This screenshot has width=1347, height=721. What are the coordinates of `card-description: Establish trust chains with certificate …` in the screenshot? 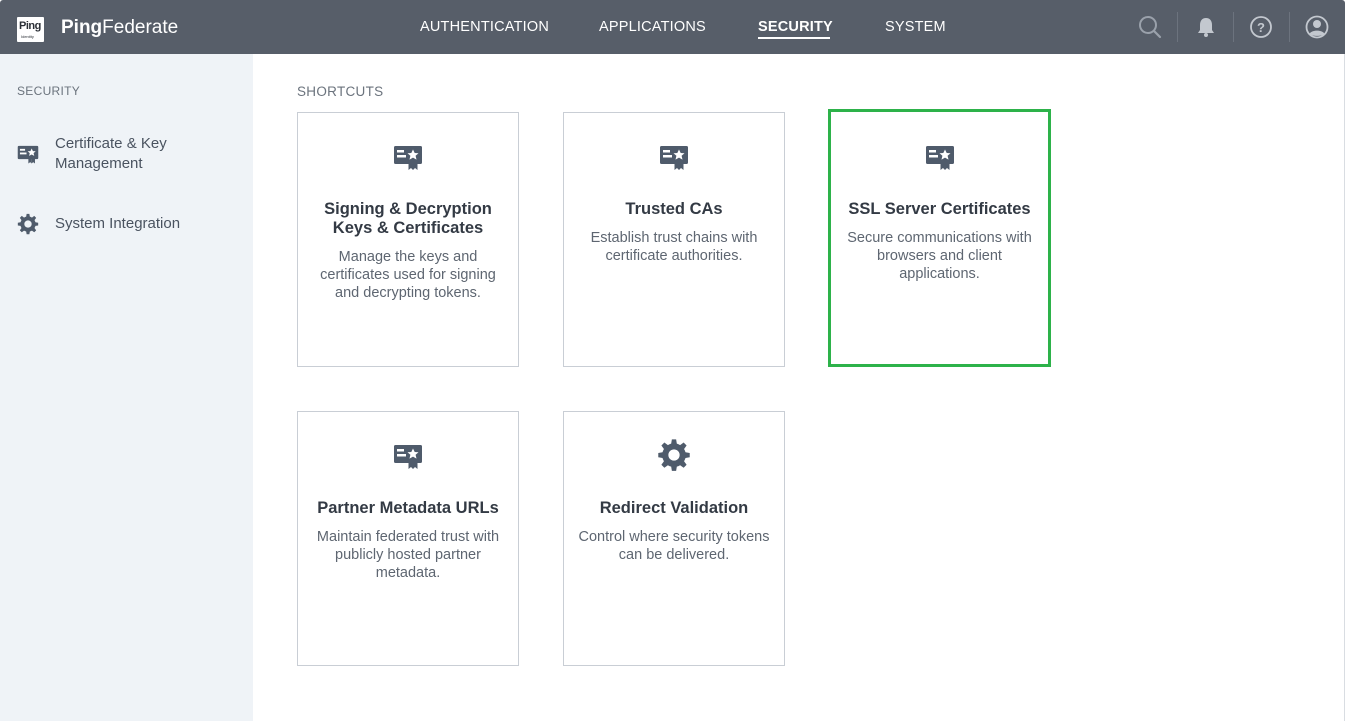 It's located at (674, 247).